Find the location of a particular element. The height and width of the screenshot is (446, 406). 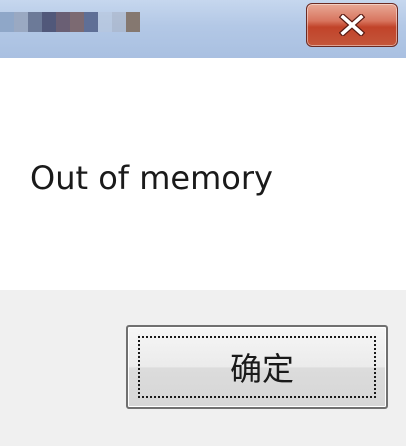

close-icon is located at coordinates (352, 25).